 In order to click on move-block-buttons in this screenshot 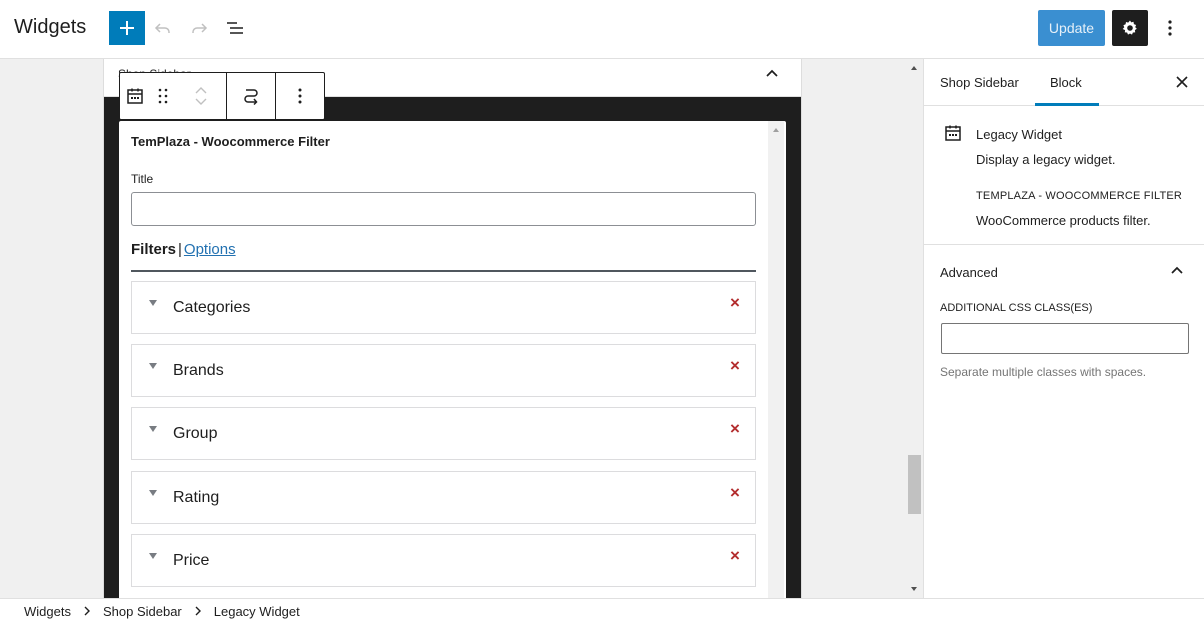, I will do `click(201, 96)`.